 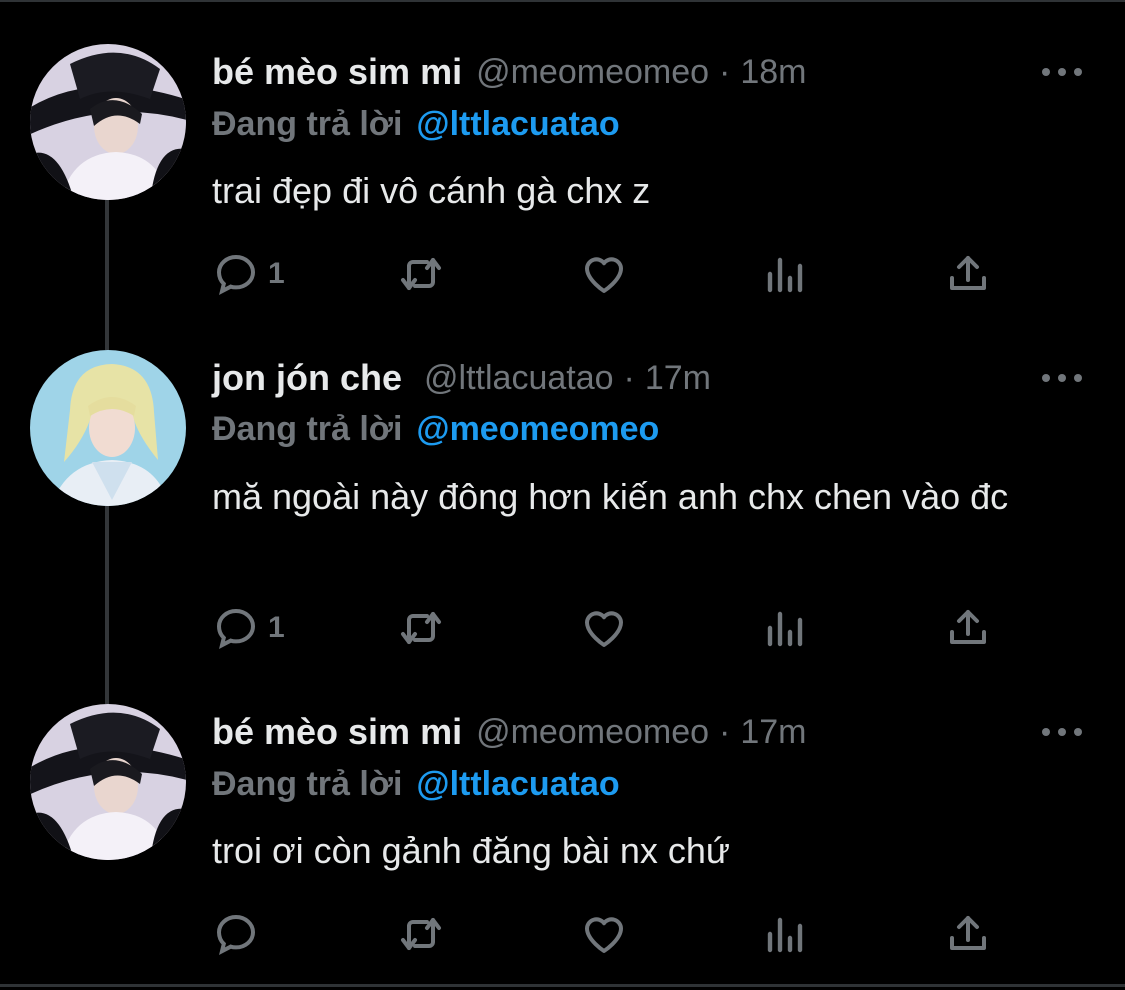 I want to click on tweet-header: bé mèo sim mi @meomeomeo · 17m, so click(x=509, y=732).